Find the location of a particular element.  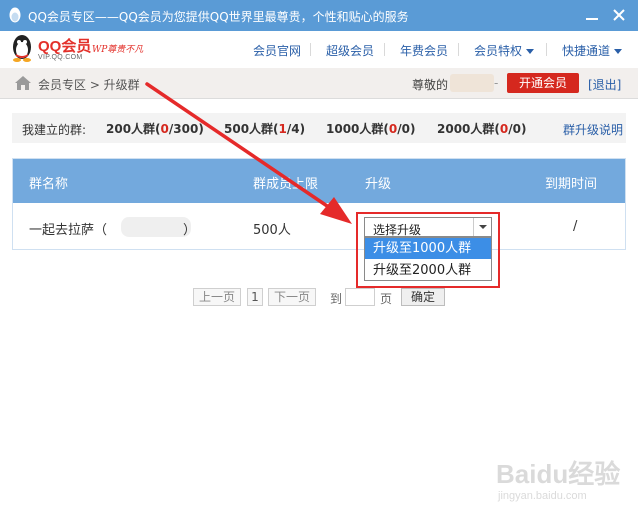

baidu-watermark: Baidu经验 jingyan.baidu.com is located at coordinates (564, 480).